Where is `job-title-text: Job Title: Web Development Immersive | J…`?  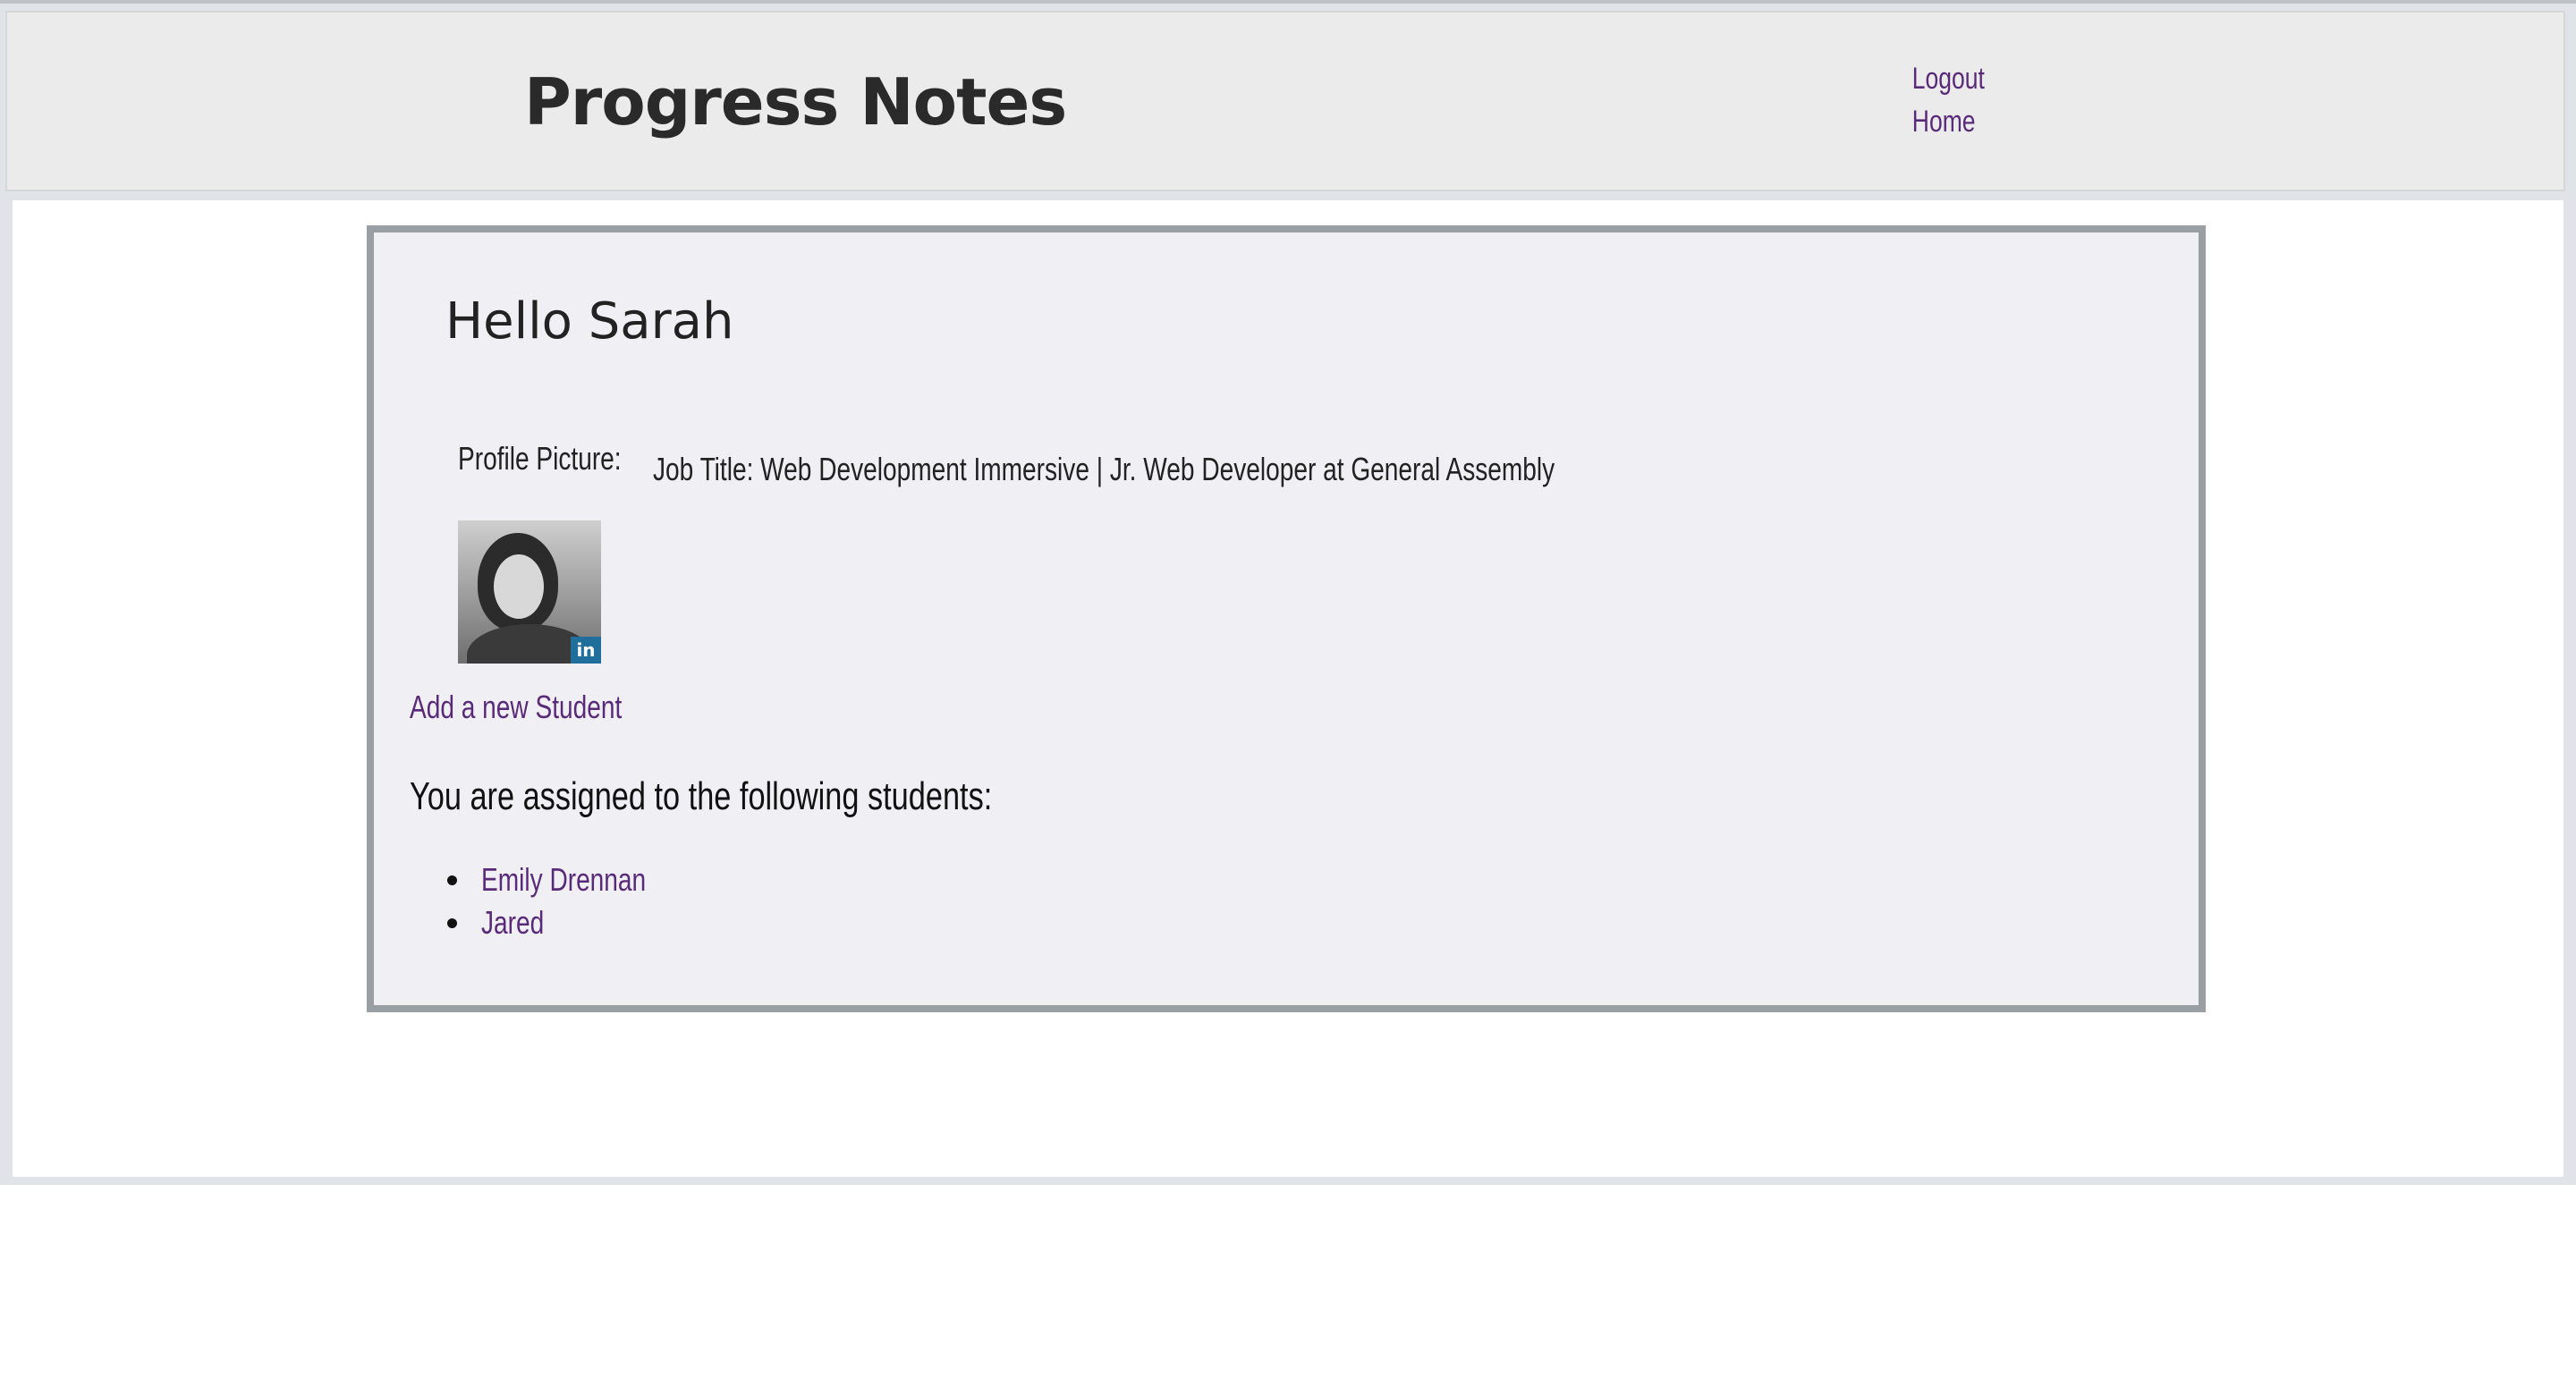 job-title-text: Job Title: Web Development Immersive | J… is located at coordinates (1104, 469).